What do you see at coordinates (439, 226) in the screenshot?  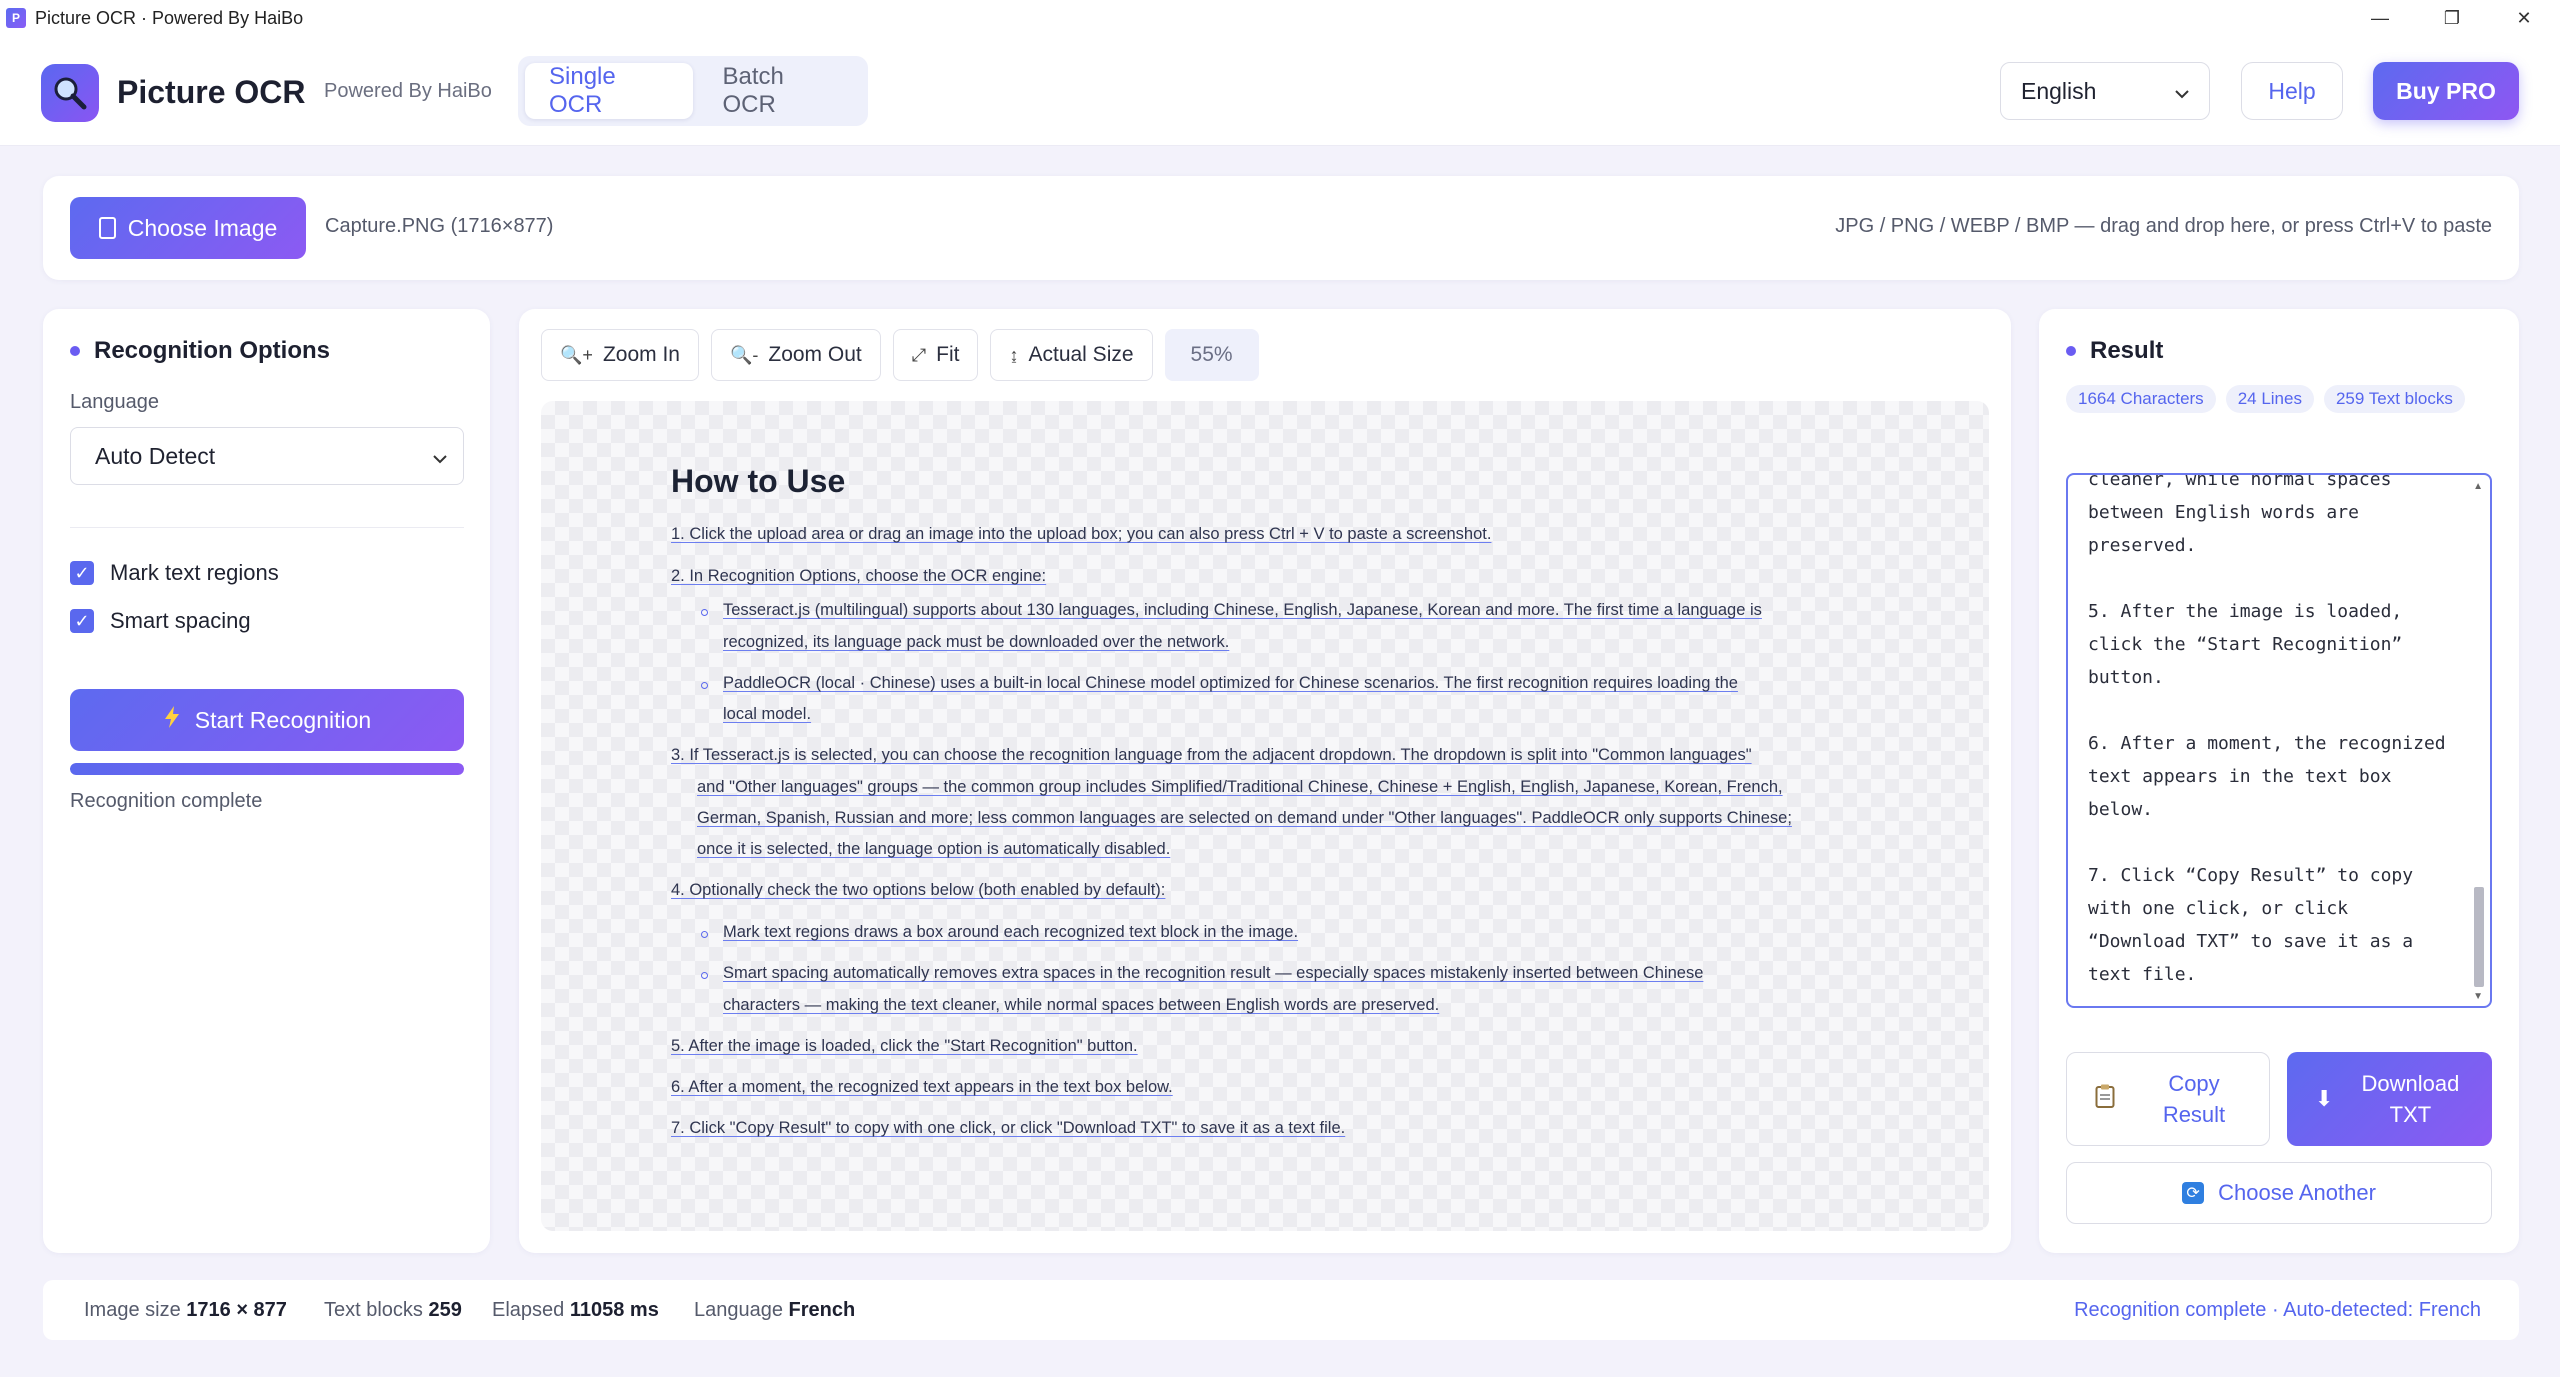 I see `file-name: Capture.PNG (1716×877)` at bounding box center [439, 226].